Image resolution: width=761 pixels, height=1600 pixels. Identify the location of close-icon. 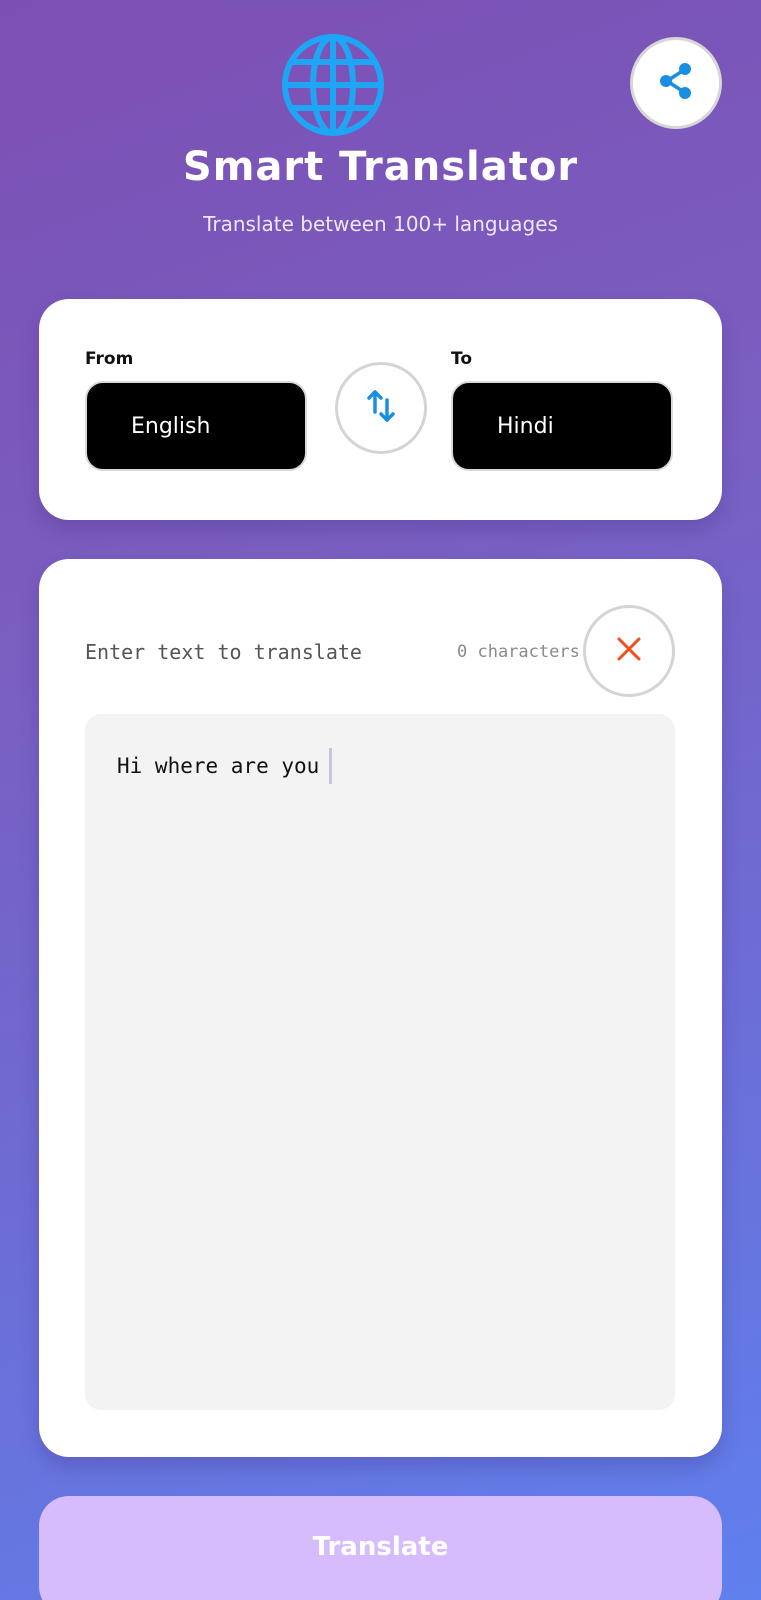
(629, 651).